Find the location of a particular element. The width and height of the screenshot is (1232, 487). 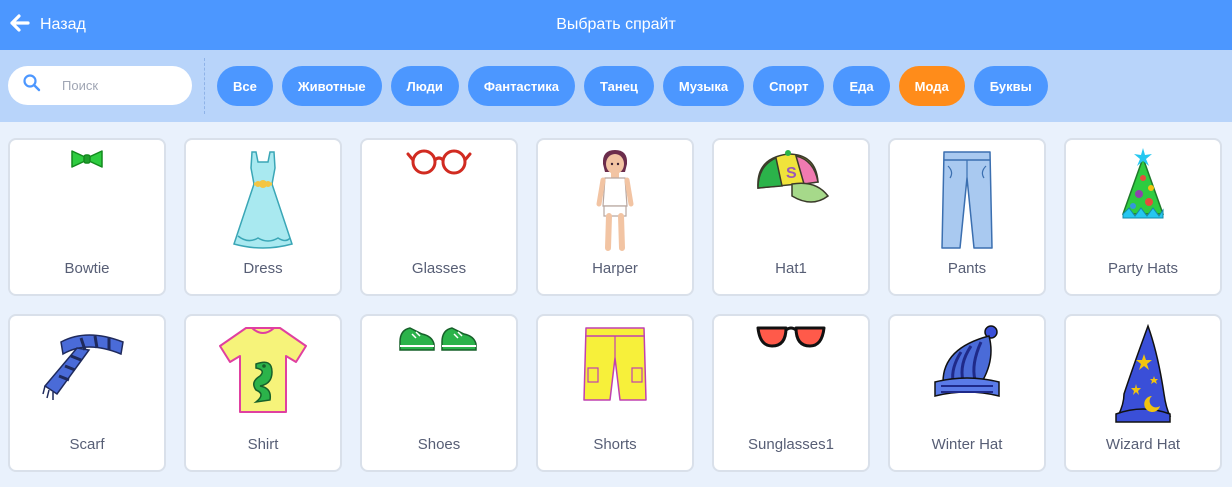

sprite-name: Sunglasses1 is located at coordinates (791, 444).